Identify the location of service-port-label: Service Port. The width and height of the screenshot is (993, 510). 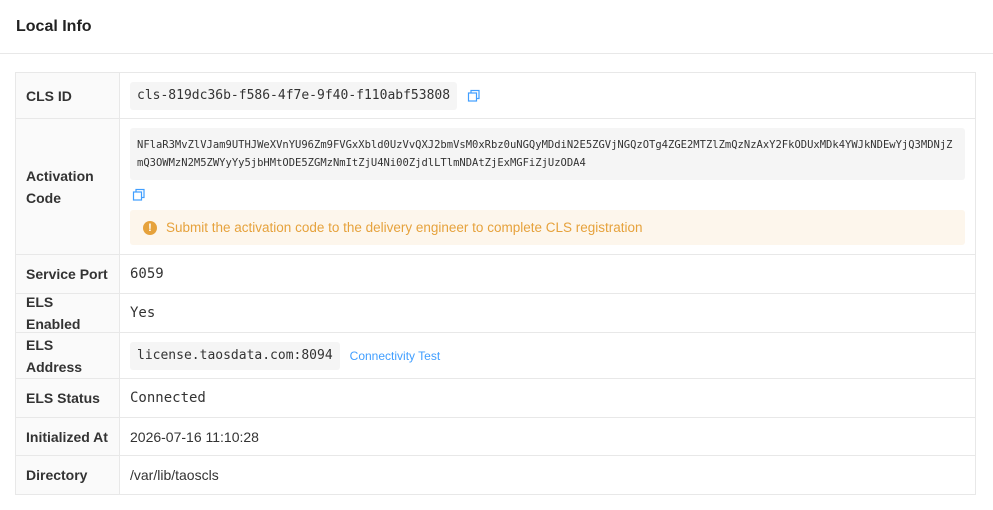
(68, 274).